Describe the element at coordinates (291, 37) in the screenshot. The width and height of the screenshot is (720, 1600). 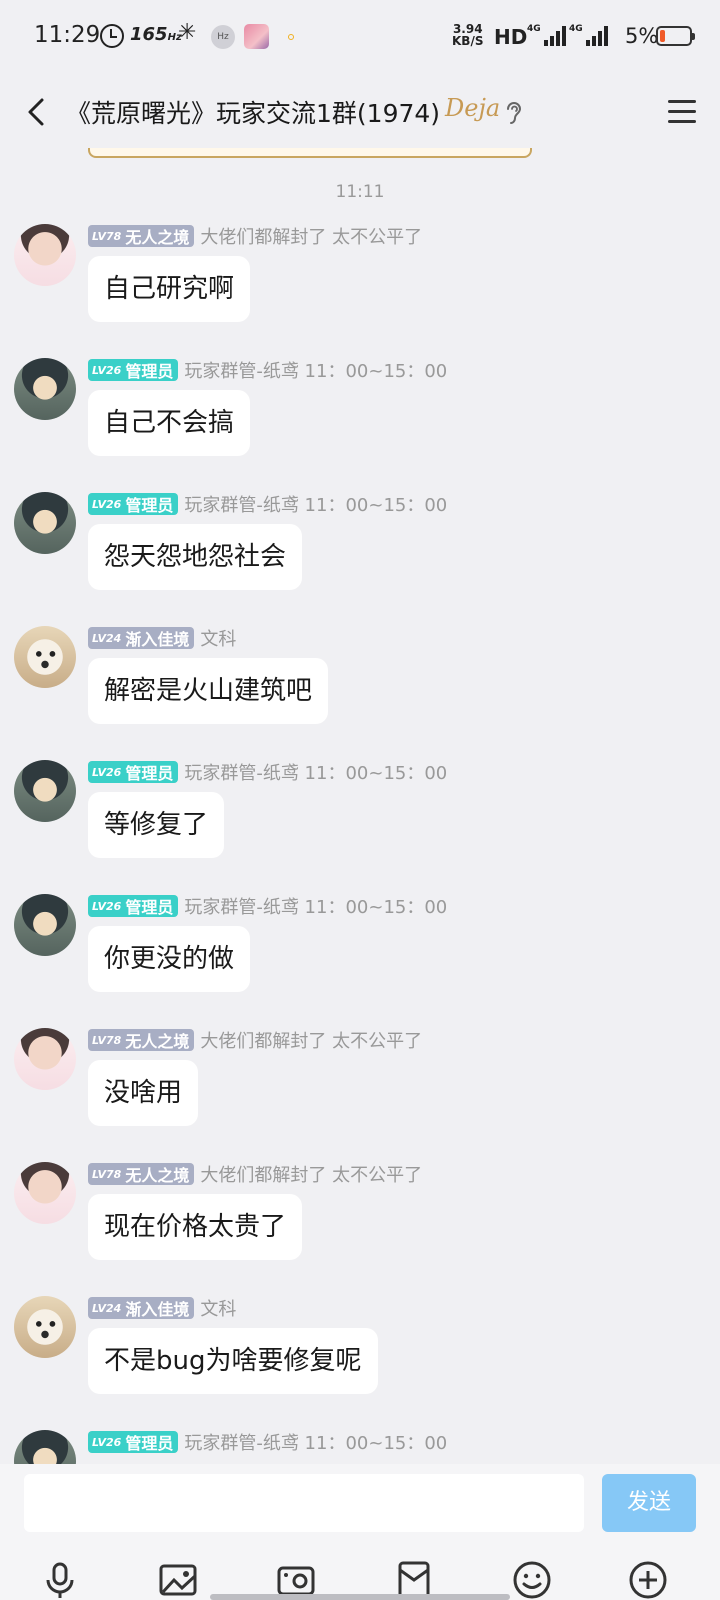
I see `notification-dot-icon` at that location.